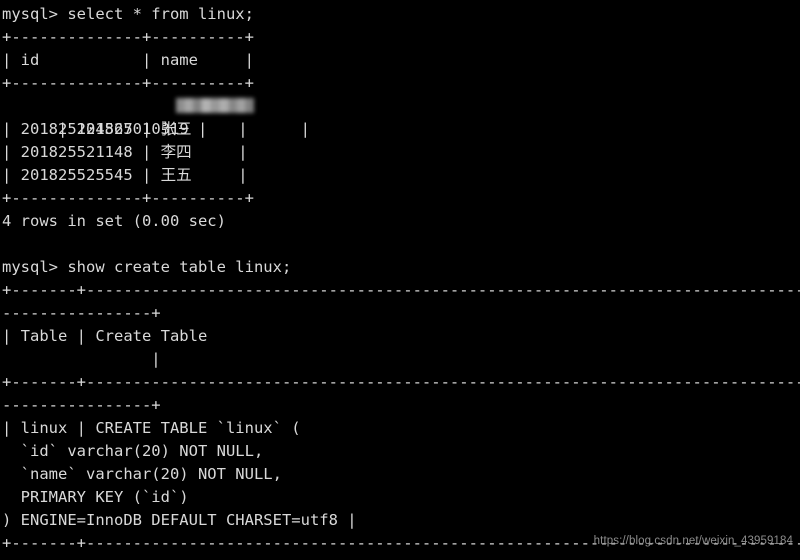 Image resolution: width=800 pixels, height=560 pixels. What do you see at coordinates (184, 129) in the screenshot?
I see `table-row-text: | 201825010319 | |` at bounding box center [184, 129].